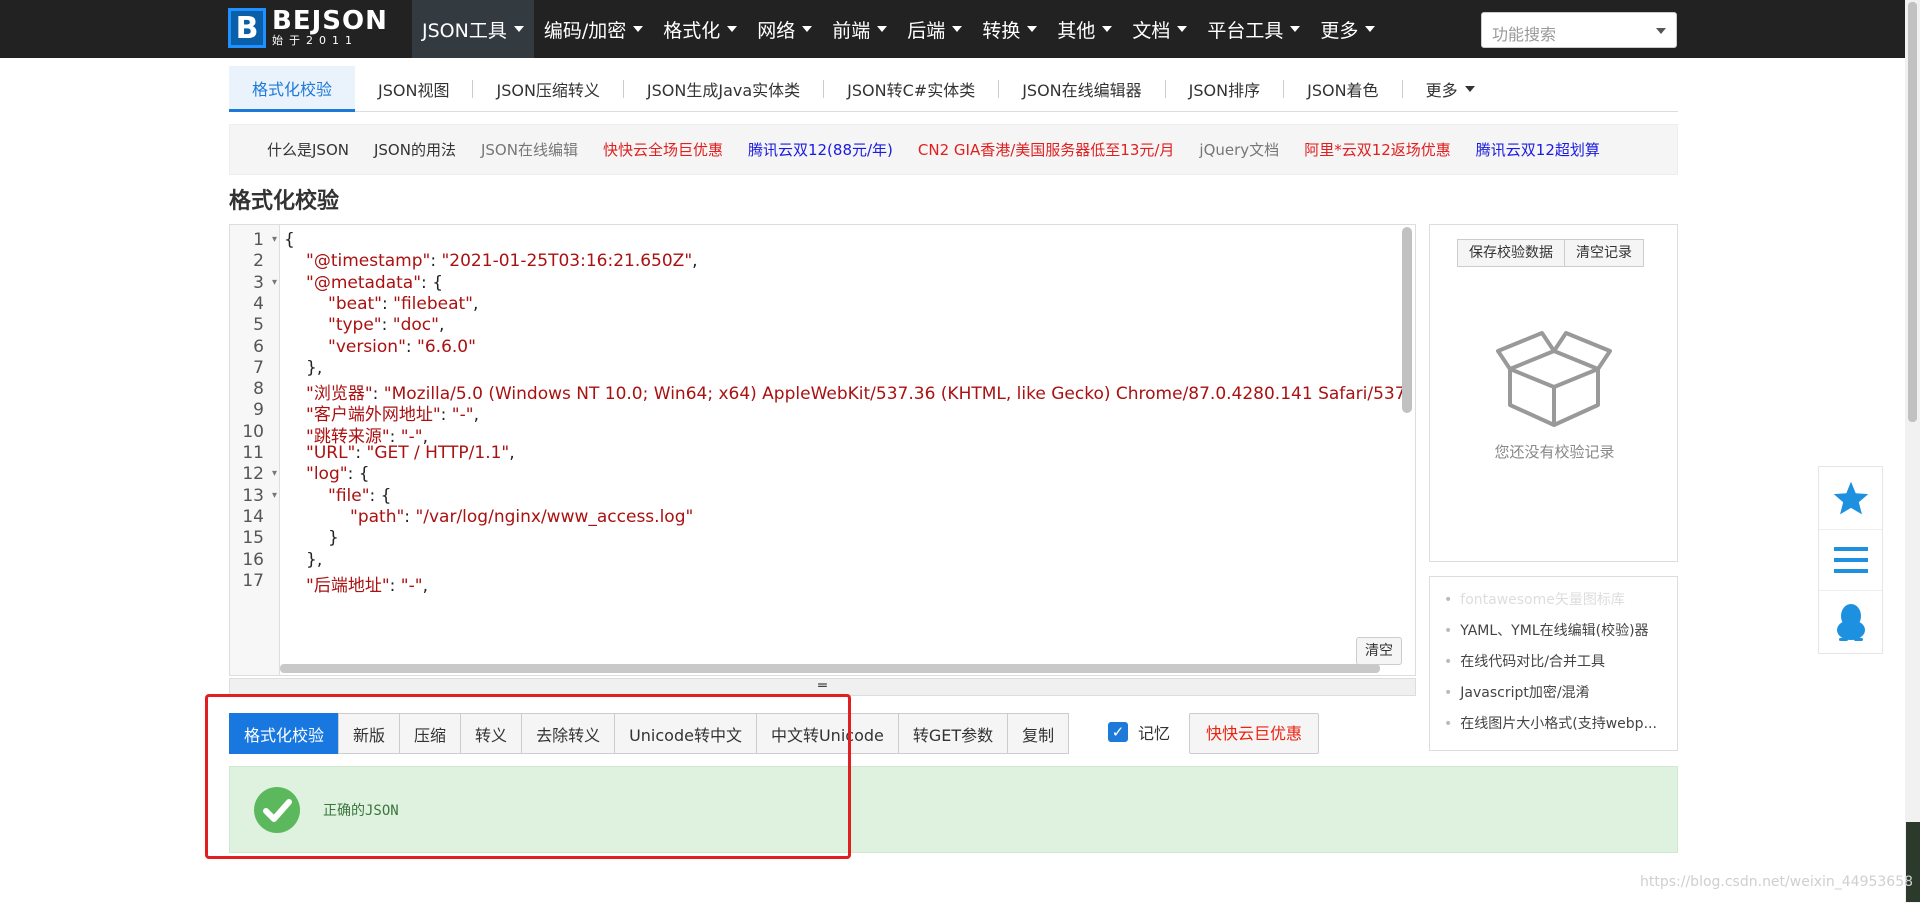  What do you see at coordinates (1407, 320) in the screenshot?
I see `editor-vertical-scrollbar` at bounding box center [1407, 320].